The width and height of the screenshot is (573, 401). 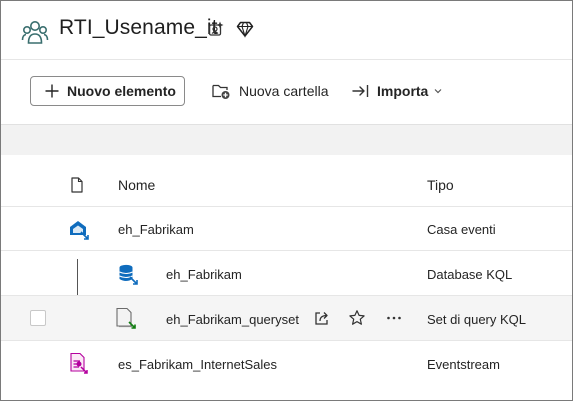 What do you see at coordinates (121, 91) in the screenshot?
I see `new-item-label: Nuovo elemento` at bounding box center [121, 91].